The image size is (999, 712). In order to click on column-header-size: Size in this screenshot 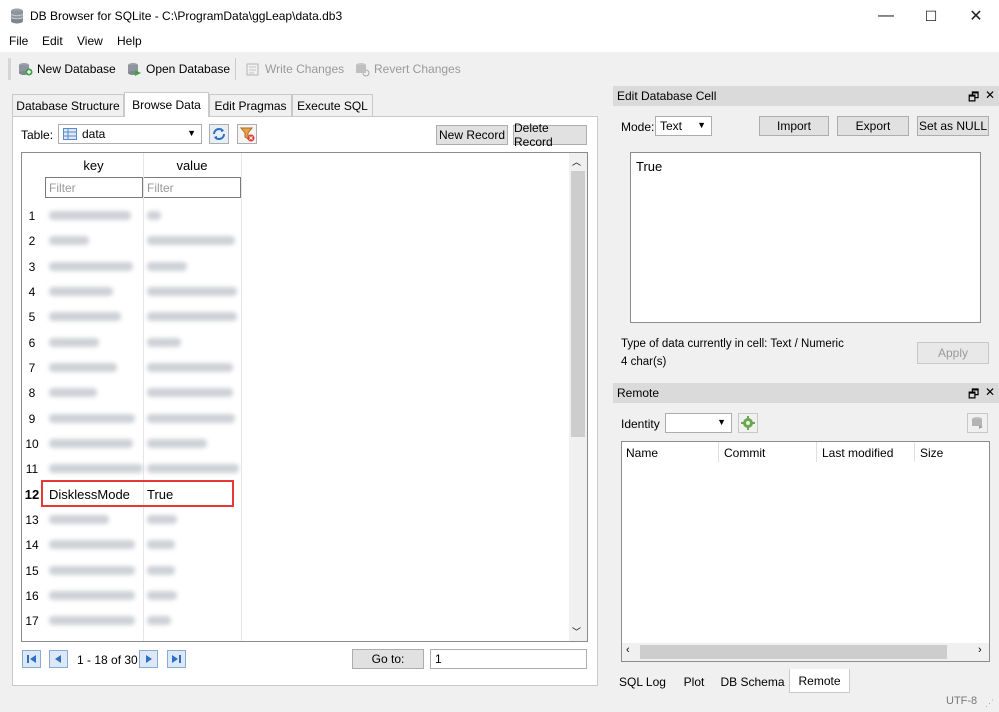, I will do `click(931, 453)`.